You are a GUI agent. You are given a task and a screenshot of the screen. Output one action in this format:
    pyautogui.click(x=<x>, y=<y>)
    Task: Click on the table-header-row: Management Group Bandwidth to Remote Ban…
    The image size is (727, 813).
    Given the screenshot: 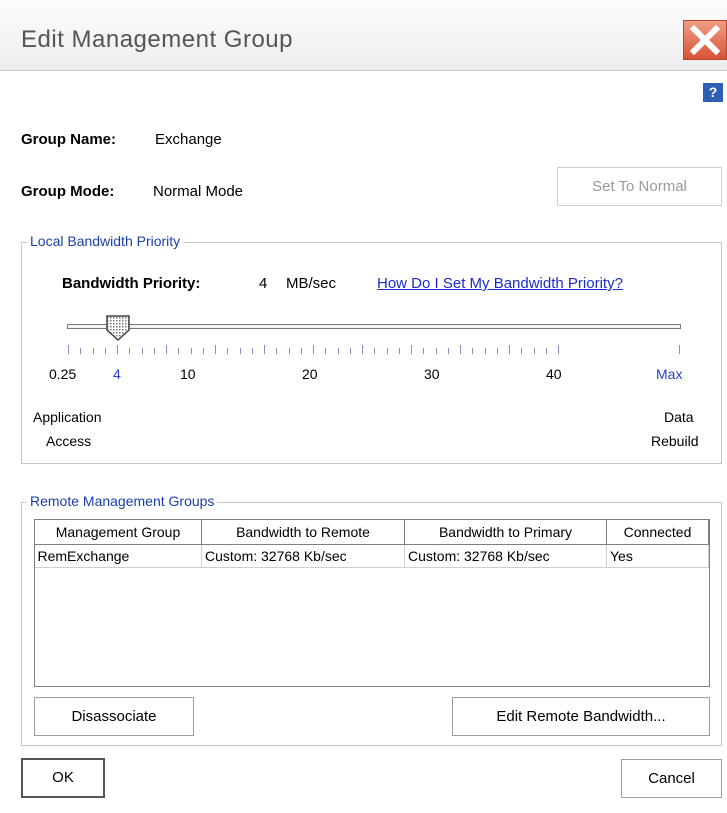 What is the action you would take?
    pyautogui.click(x=371, y=532)
    